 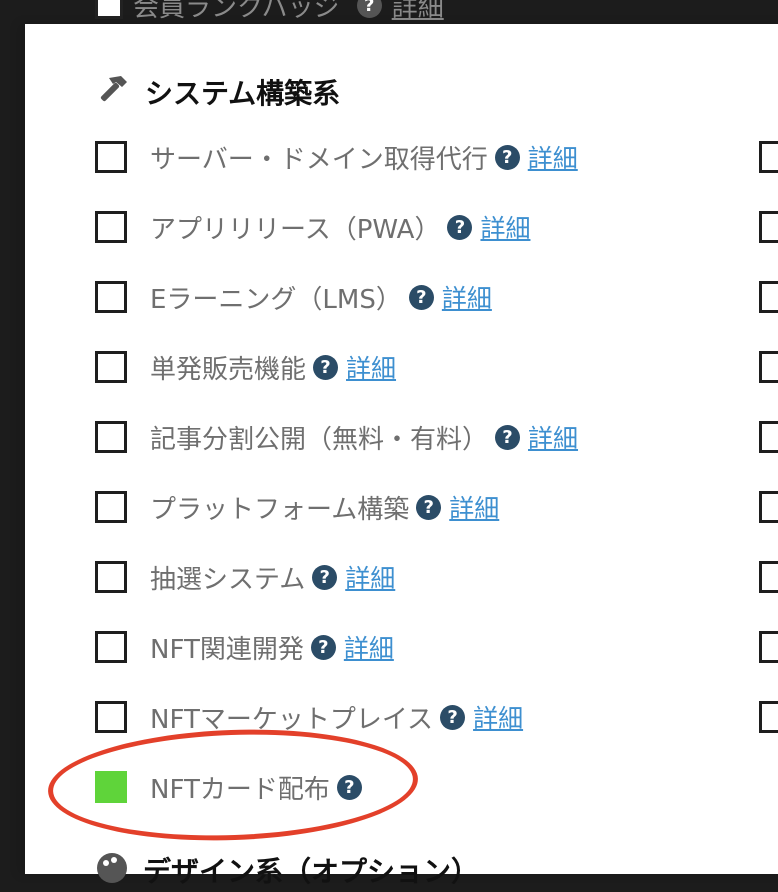 I want to click on option-label: NFT関連開発, so click(x=227, y=649).